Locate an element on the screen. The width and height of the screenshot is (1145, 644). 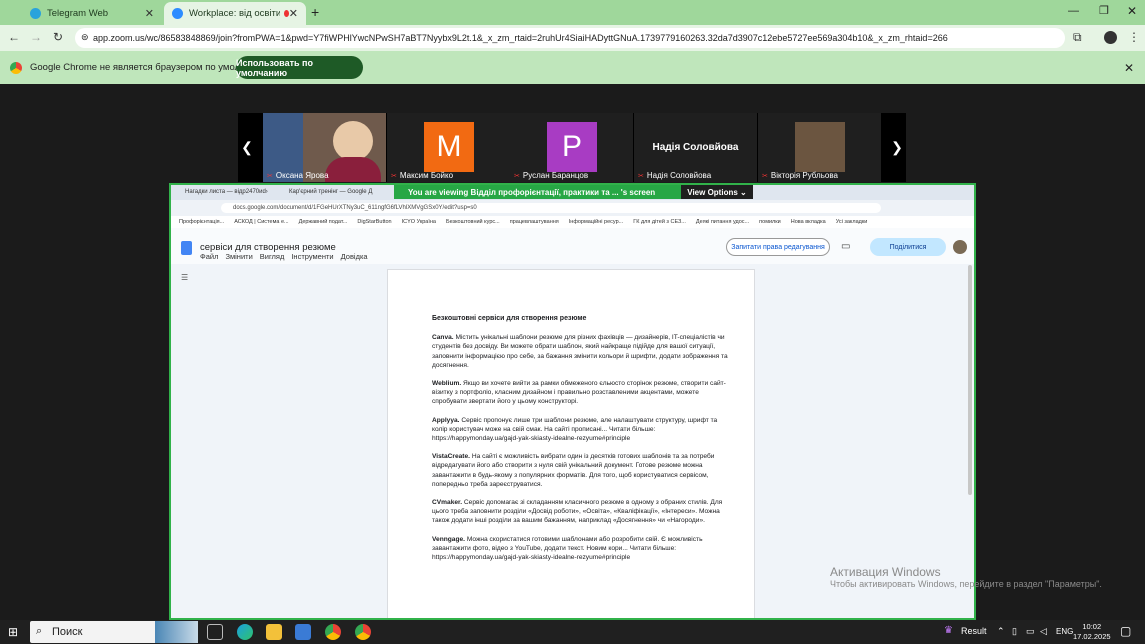
participant-tile: M Максим Бойко is located at coordinates (448, 147).